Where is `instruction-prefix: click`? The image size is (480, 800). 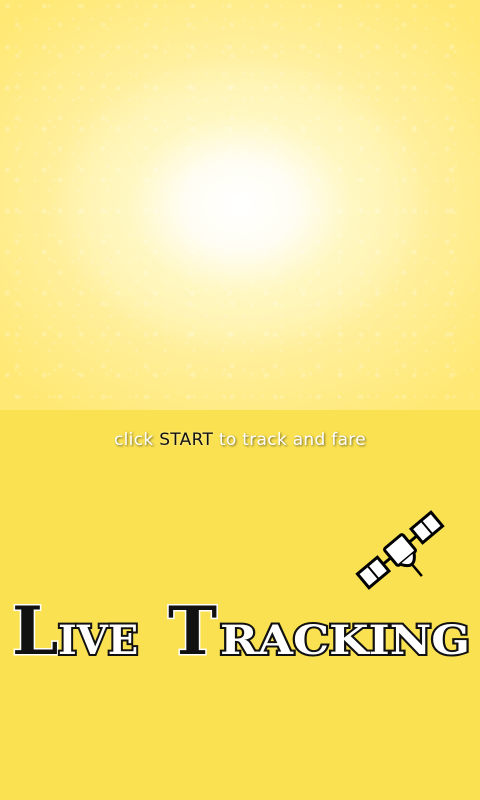
instruction-prefix: click is located at coordinates (134, 440).